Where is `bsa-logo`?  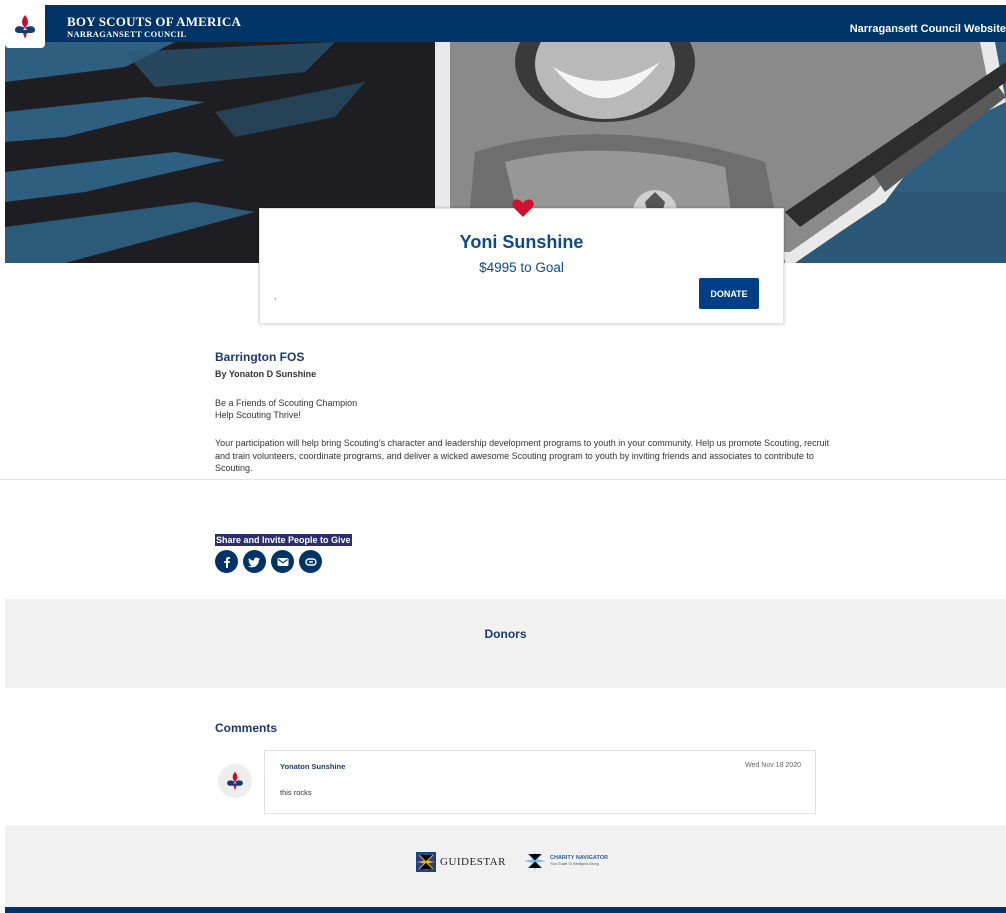 bsa-logo is located at coordinates (25, 26).